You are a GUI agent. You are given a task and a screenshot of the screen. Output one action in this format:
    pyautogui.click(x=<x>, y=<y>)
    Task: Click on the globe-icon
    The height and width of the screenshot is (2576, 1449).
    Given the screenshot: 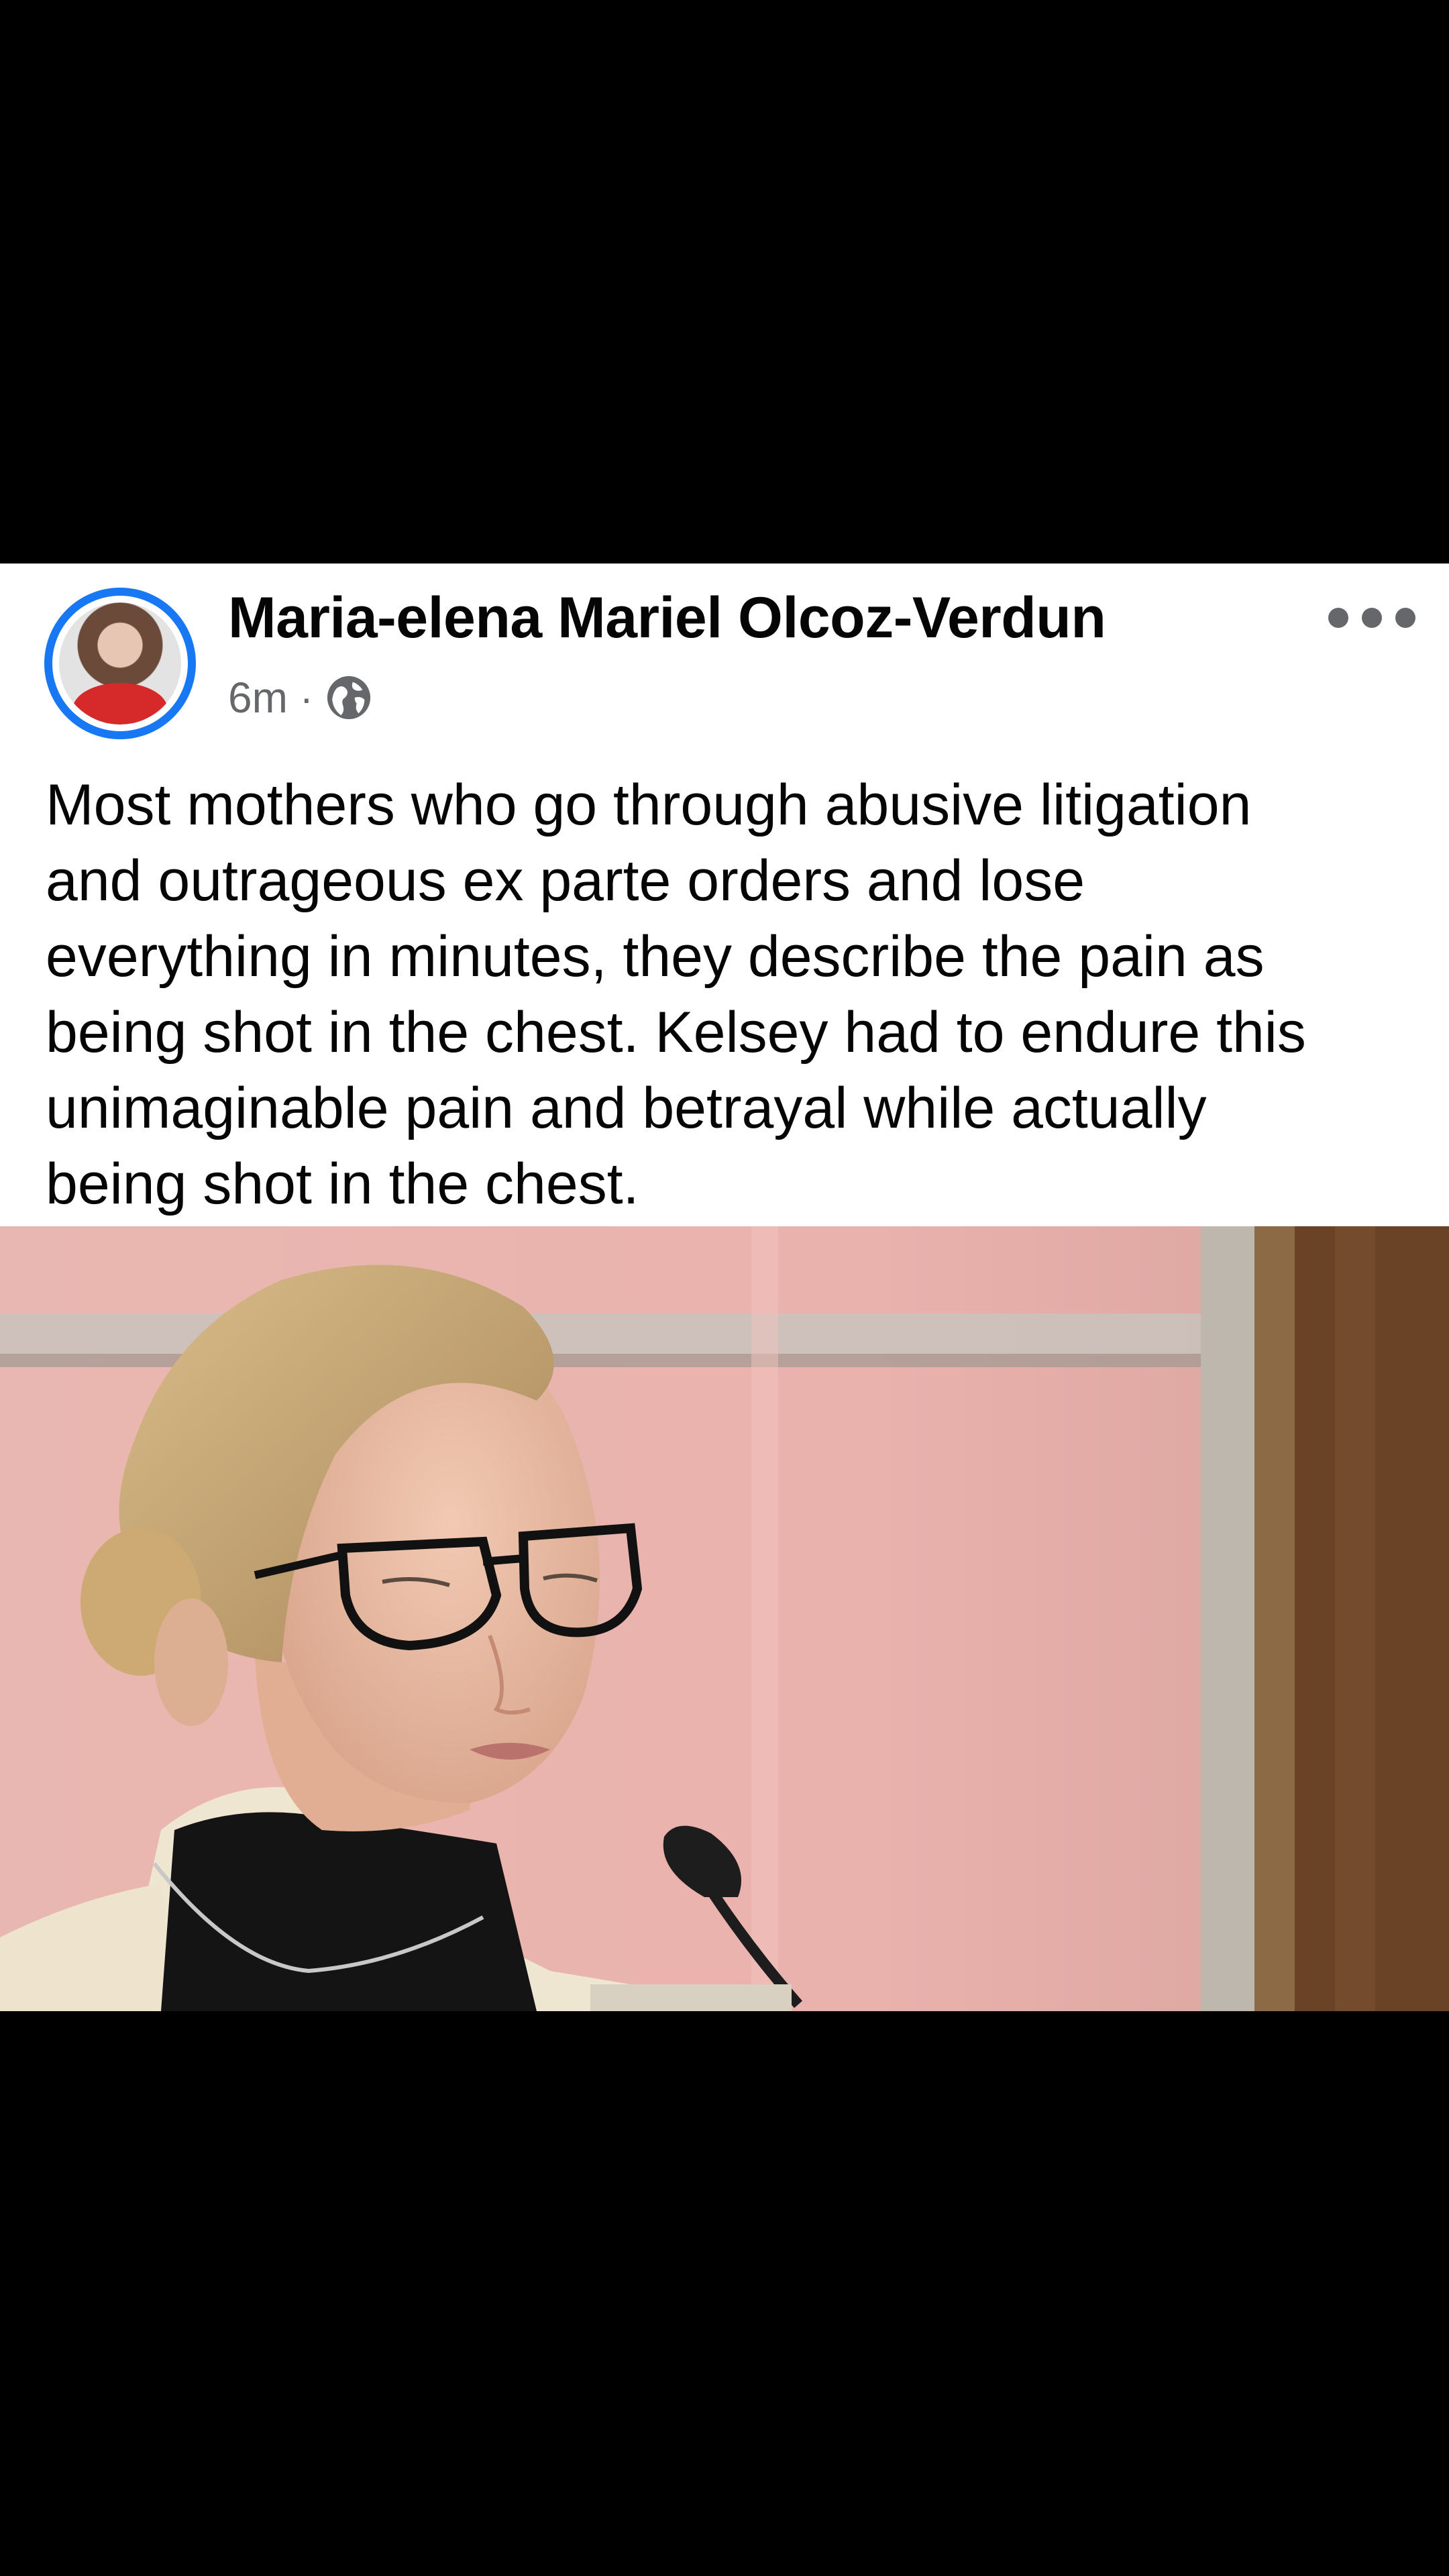 What is the action you would take?
    pyautogui.click(x=348, y=697)
    